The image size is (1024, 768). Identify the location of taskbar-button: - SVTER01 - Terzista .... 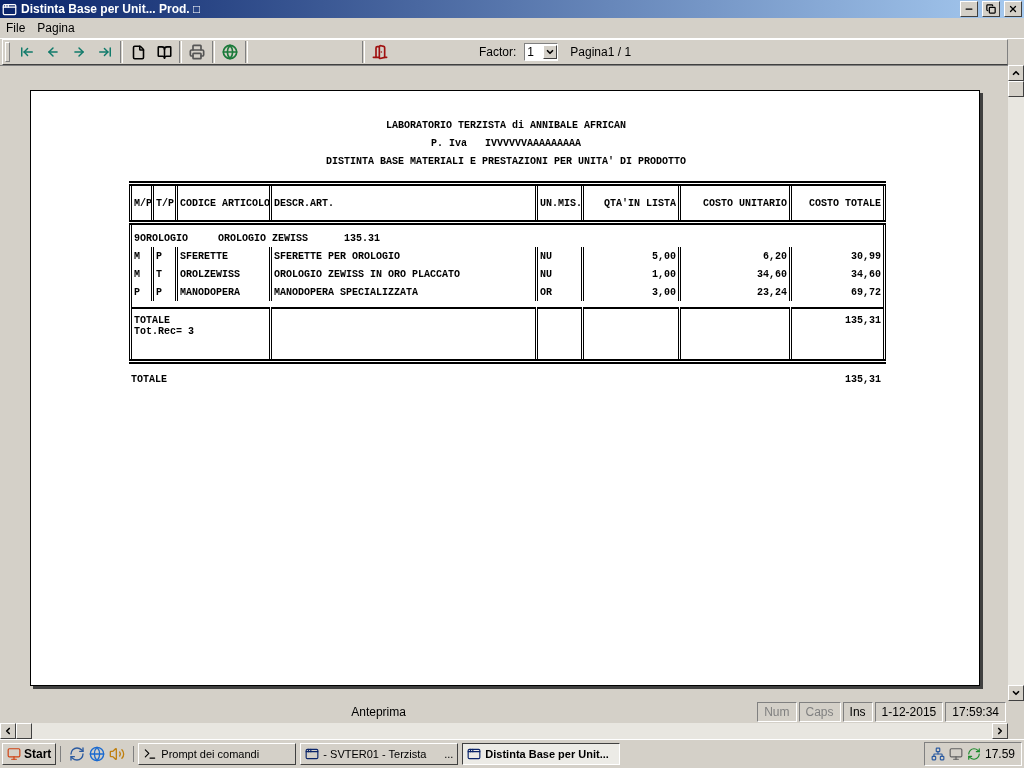
(379, 754).